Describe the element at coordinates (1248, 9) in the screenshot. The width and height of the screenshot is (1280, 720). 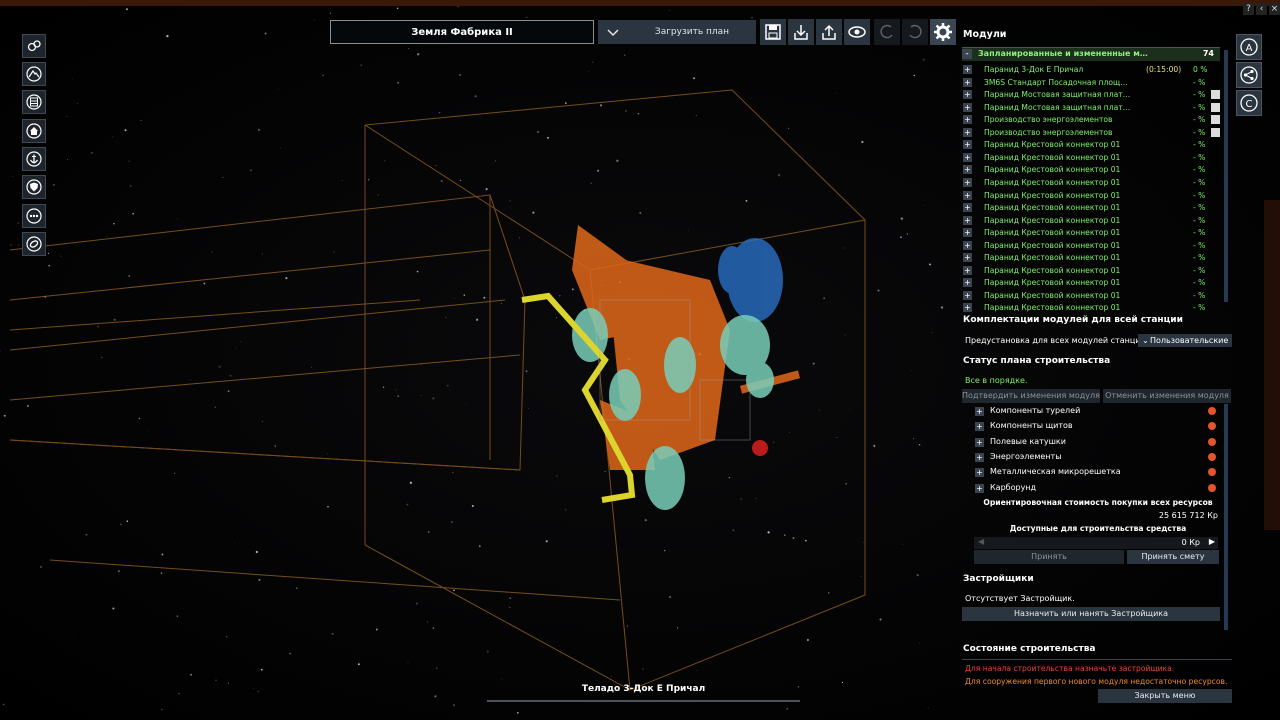
I see `help-button: ?` at that location.